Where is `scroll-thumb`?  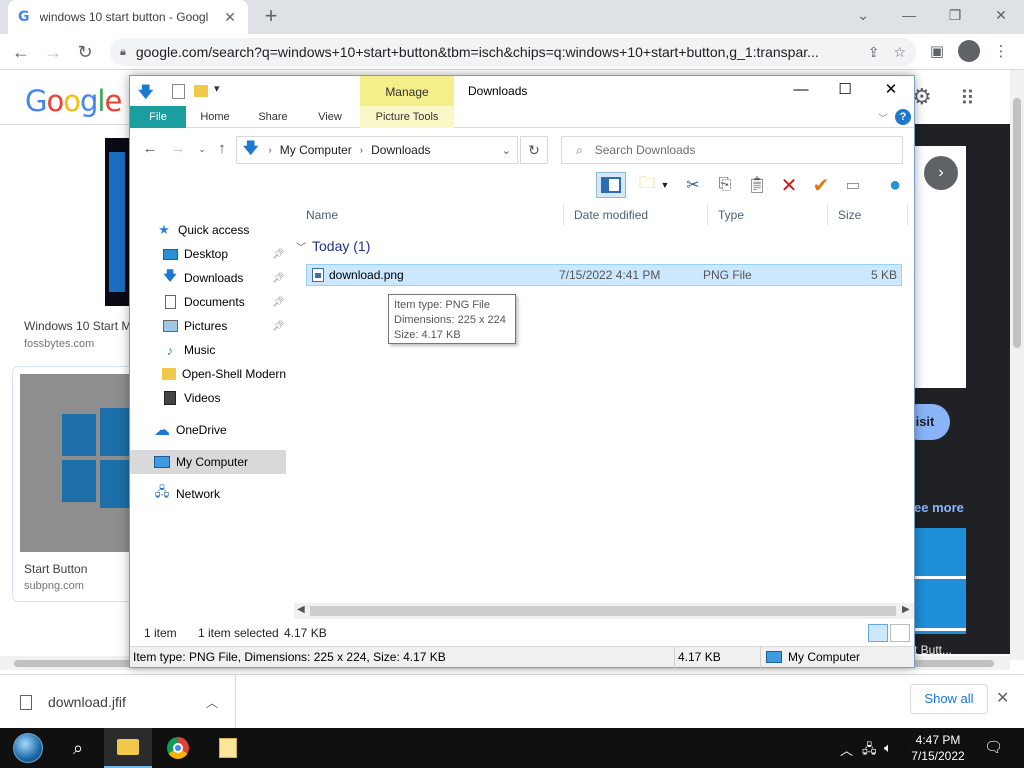
scroll-thumb is located at coordinates (603, 611).